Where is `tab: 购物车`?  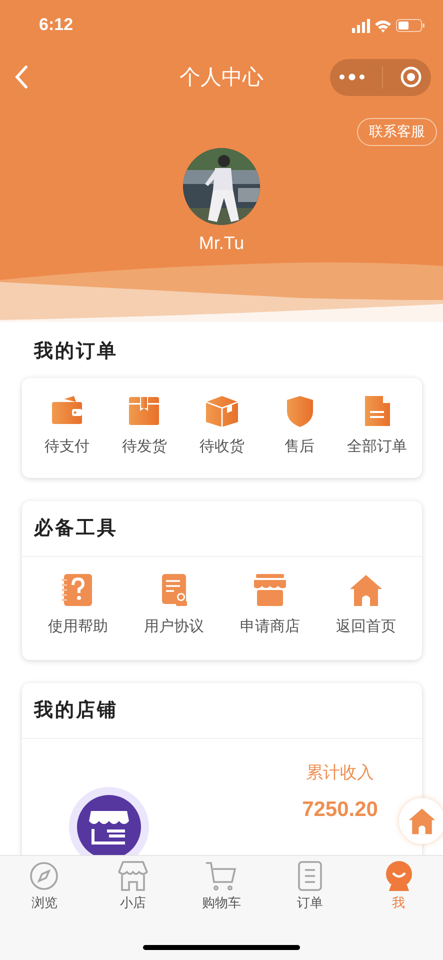 tab: 购物车 is located at coordinates (221, 886).